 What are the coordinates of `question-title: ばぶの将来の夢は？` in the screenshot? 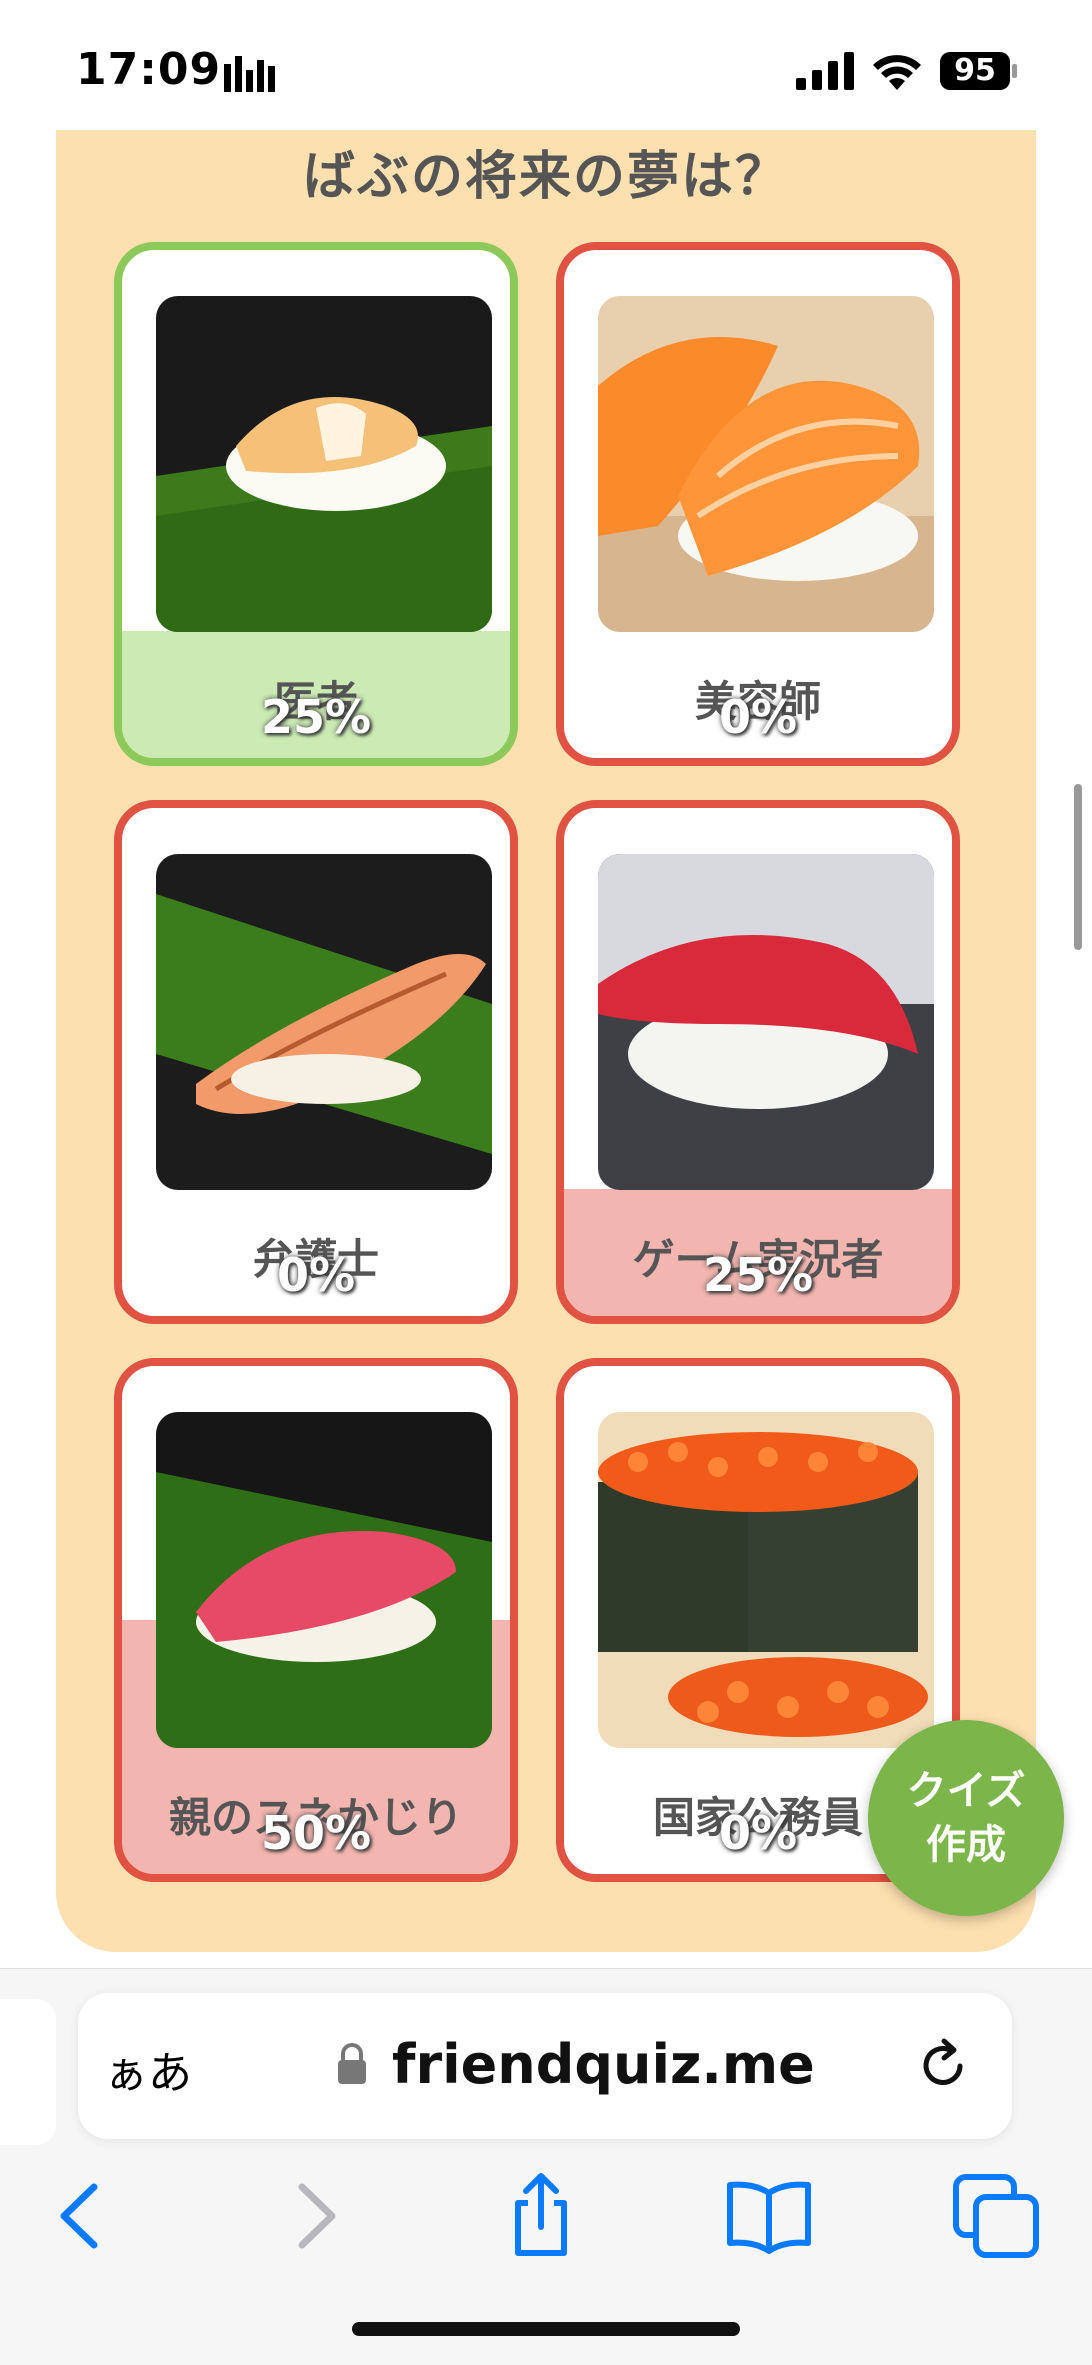 It's located at (545, 177).